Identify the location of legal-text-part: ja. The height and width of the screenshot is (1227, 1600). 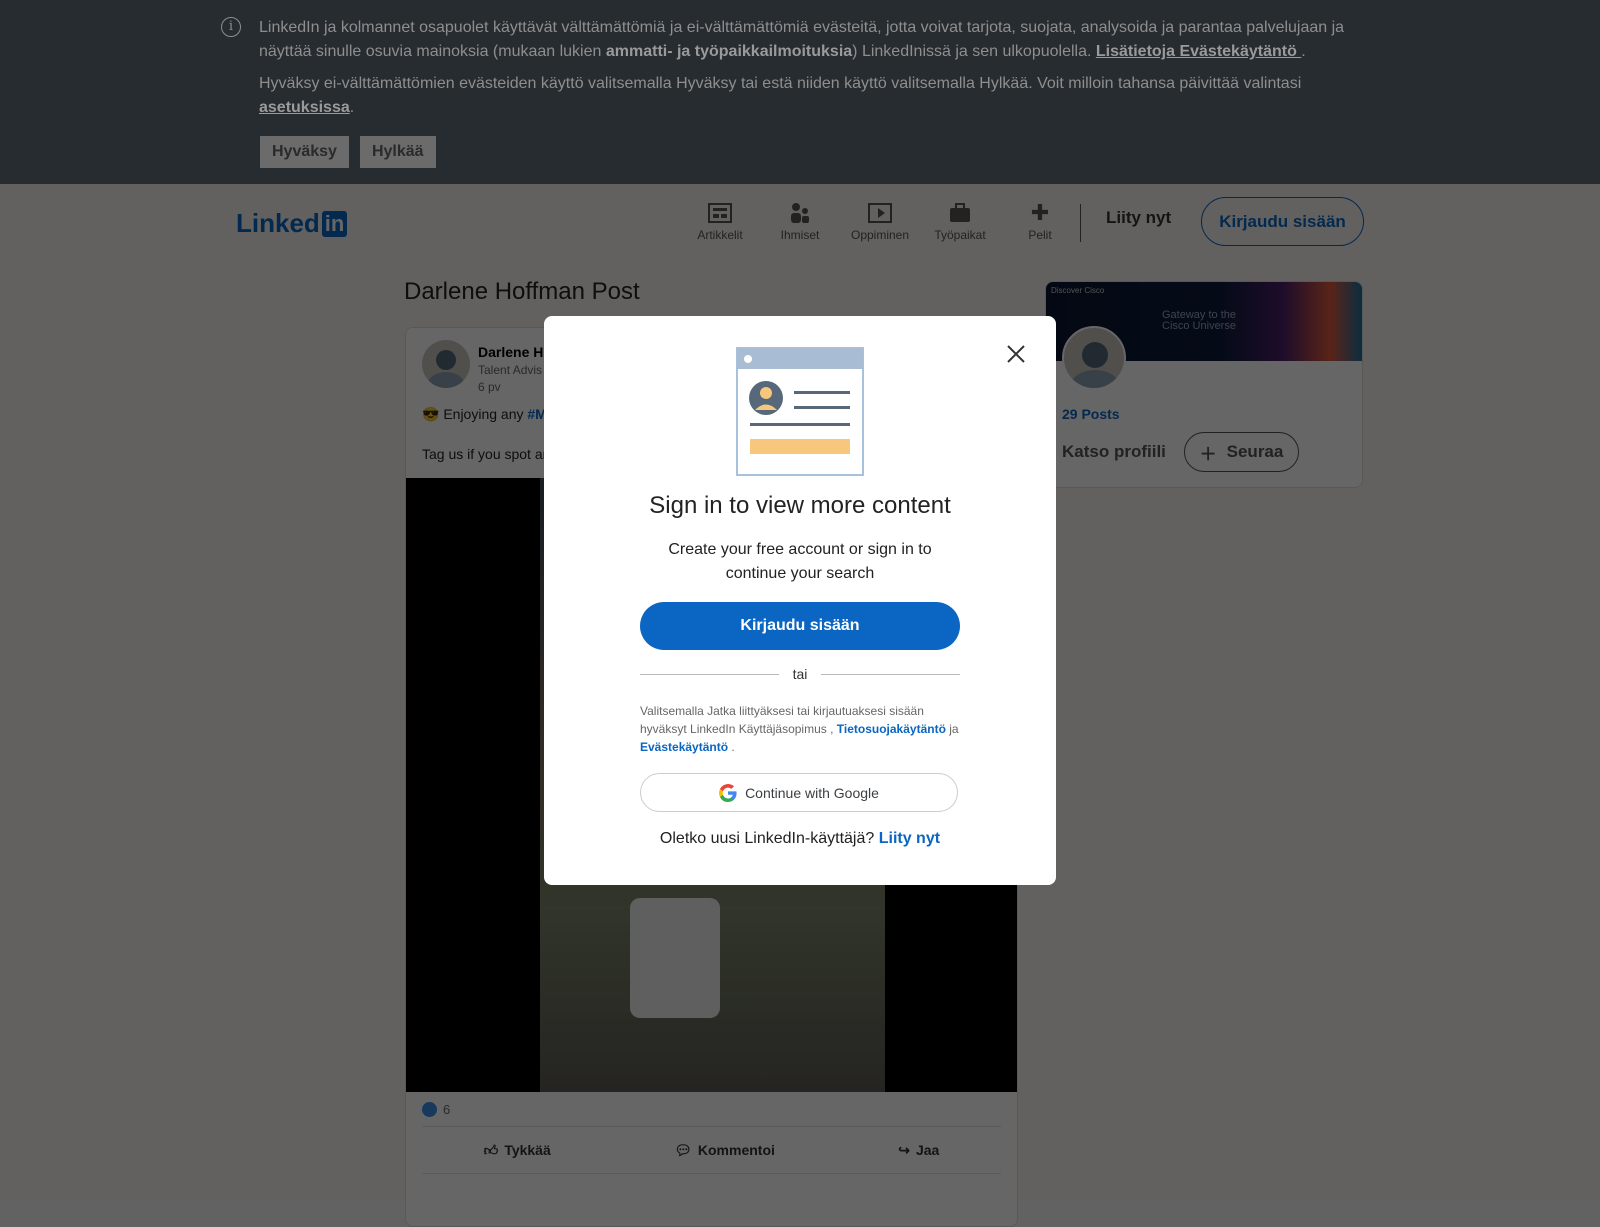
(952, 729).